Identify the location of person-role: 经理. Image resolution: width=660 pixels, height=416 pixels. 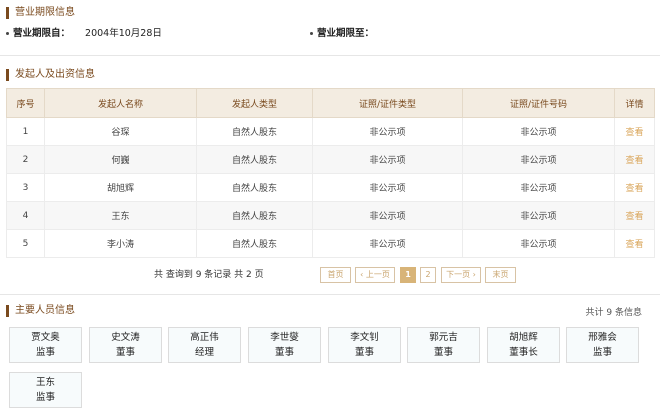
(204, 352).